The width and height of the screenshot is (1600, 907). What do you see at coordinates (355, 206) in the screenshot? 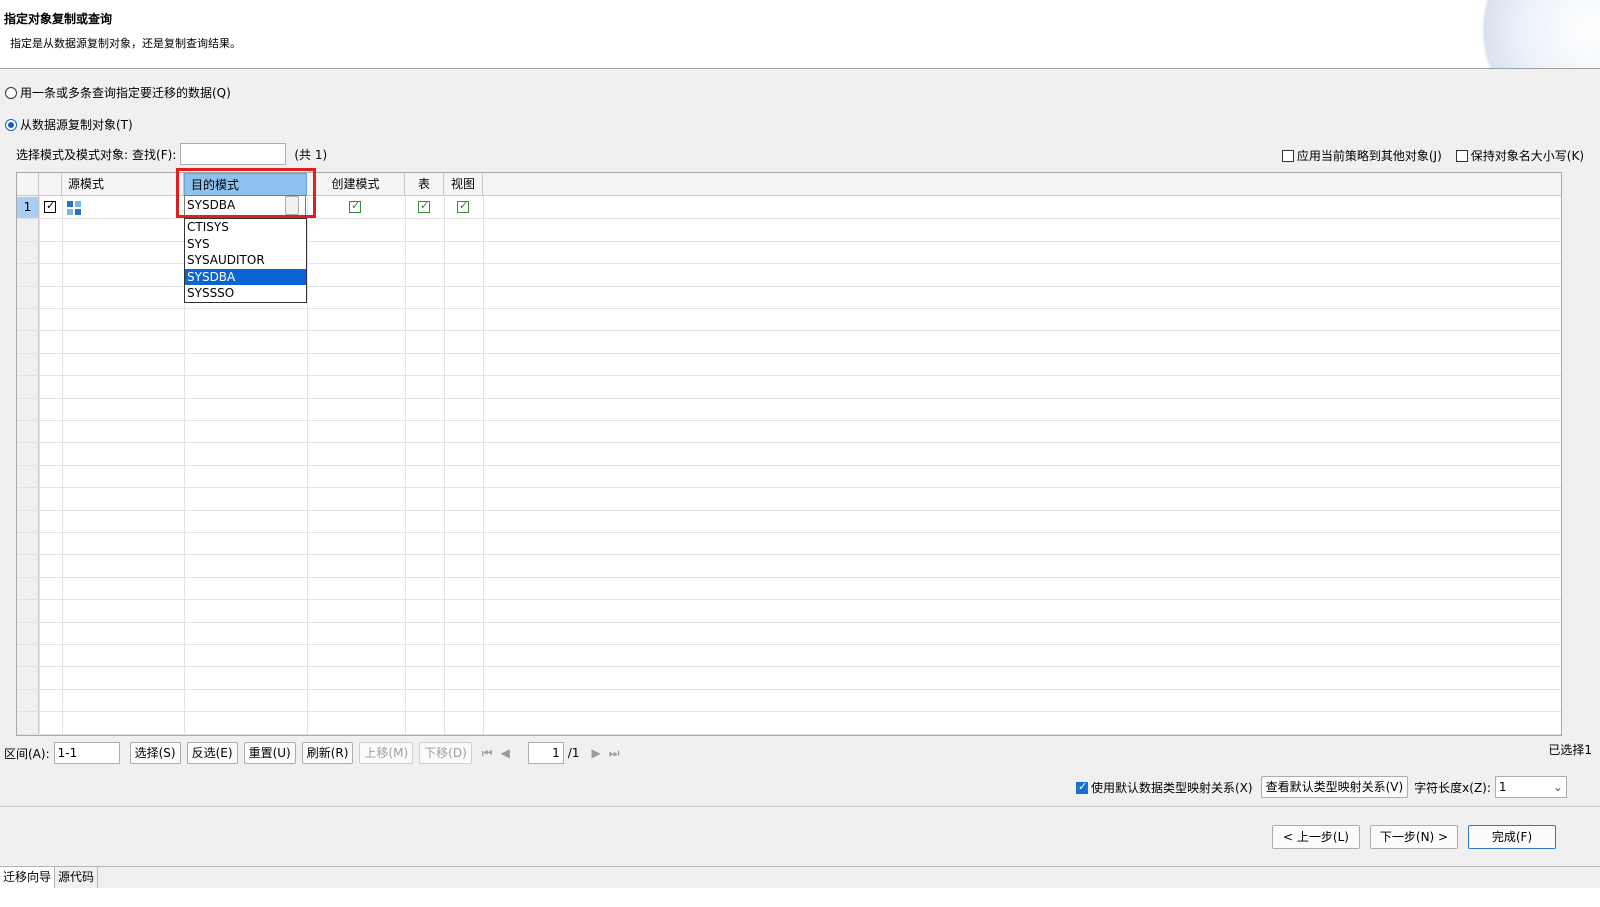
I see `create-schema-checkbox` at bounding box center [355, 206].